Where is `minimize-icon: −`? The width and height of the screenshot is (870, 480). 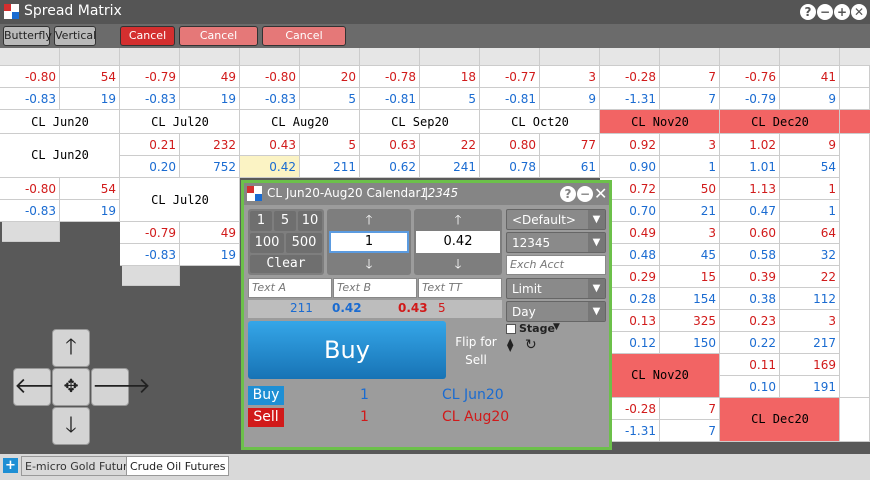 minimize-icon: − is located at coordinates (825, 12).